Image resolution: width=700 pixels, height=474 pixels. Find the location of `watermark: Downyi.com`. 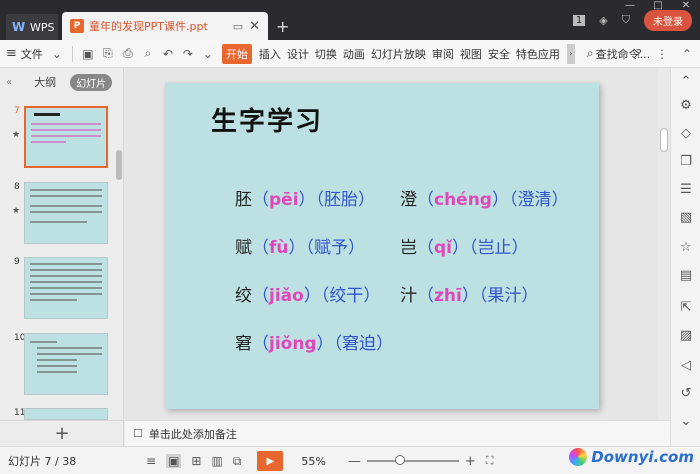

watermark: Downyi.com is located at coordinates (631, 457).